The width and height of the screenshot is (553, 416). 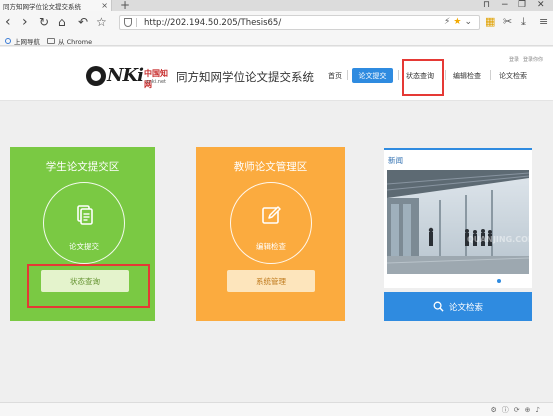 I want to click on teacher-zone-card: 教师论文管理区 编辑检查 系统管理, so click(x=270, y=234).